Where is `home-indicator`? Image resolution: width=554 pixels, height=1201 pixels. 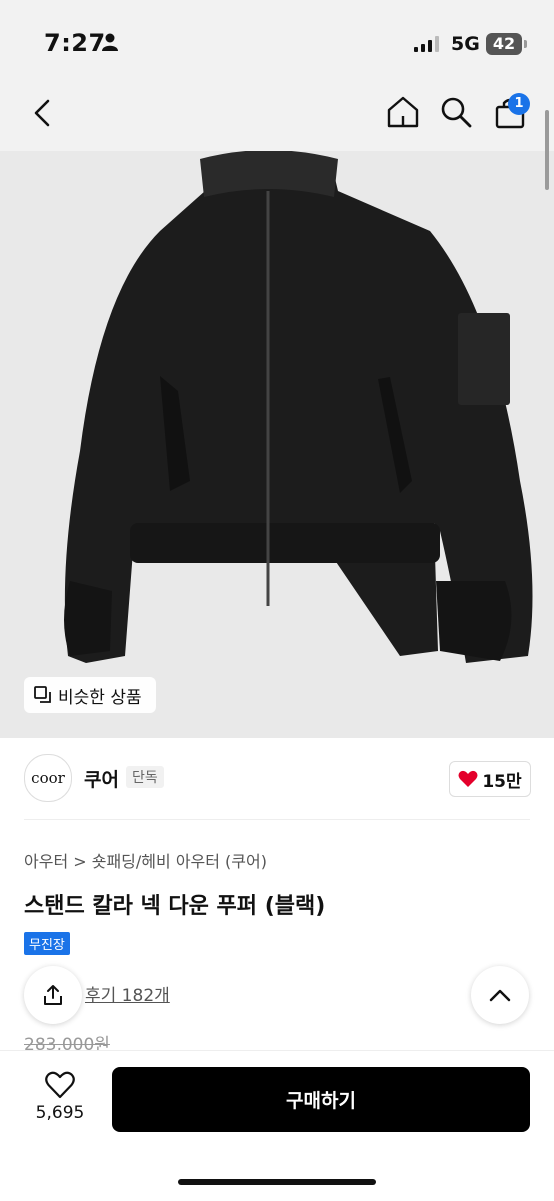 home-indicator is located at coordinates (277, 1182).